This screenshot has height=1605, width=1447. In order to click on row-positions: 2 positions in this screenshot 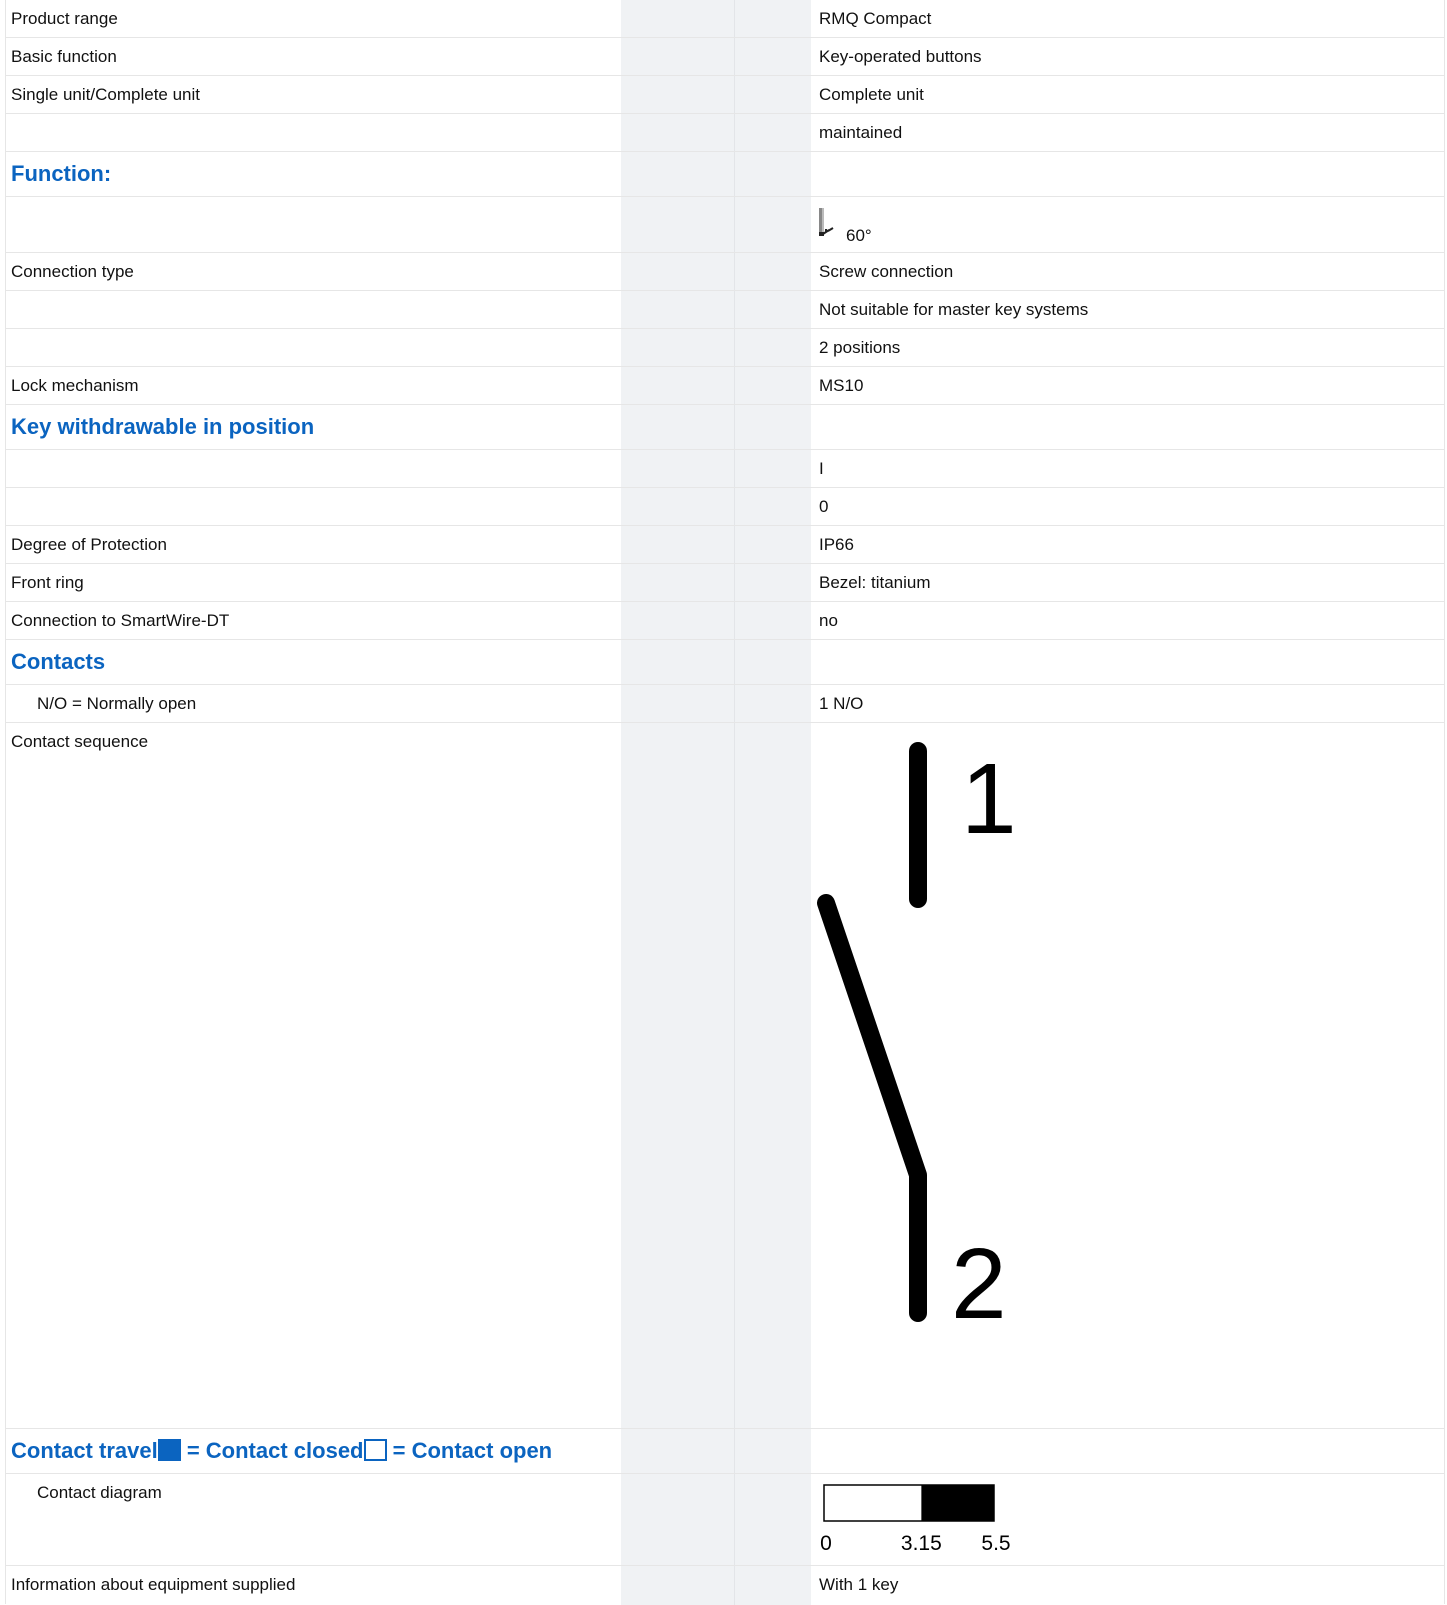, I will do `click(725, 348)`.